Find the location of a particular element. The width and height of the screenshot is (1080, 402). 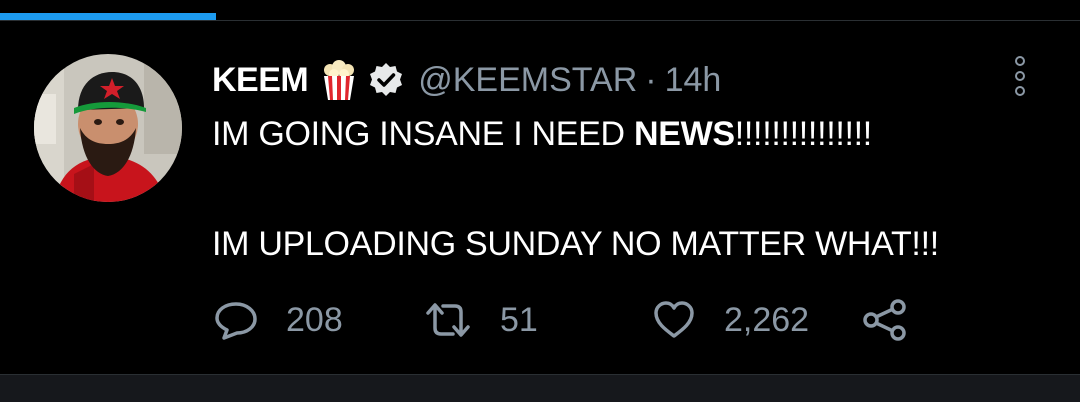

like-count: 2,262 is located at coordinates (767, 319).